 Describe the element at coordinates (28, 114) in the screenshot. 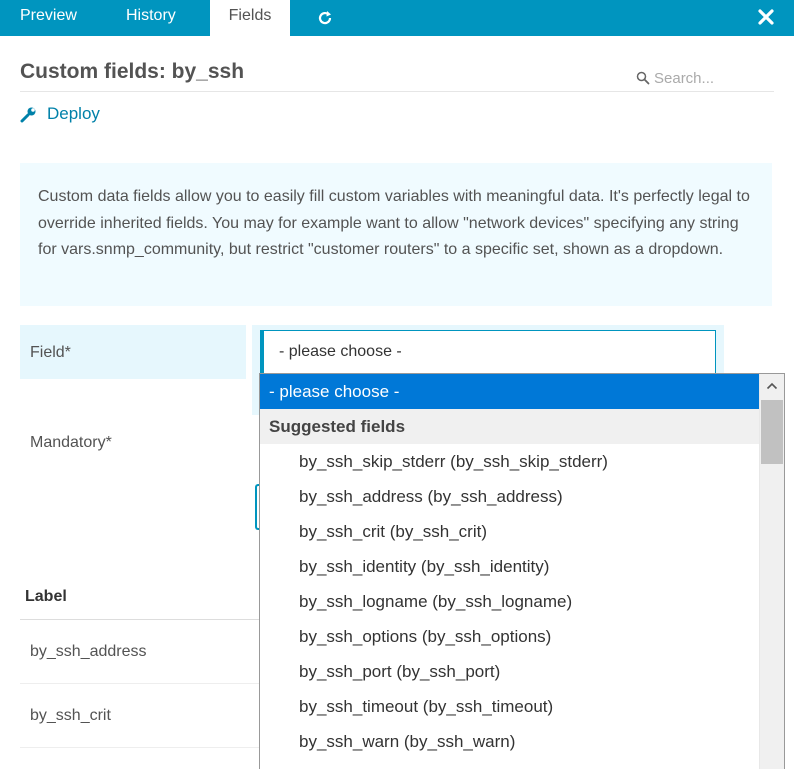

I see `wrench-icon` at that location.